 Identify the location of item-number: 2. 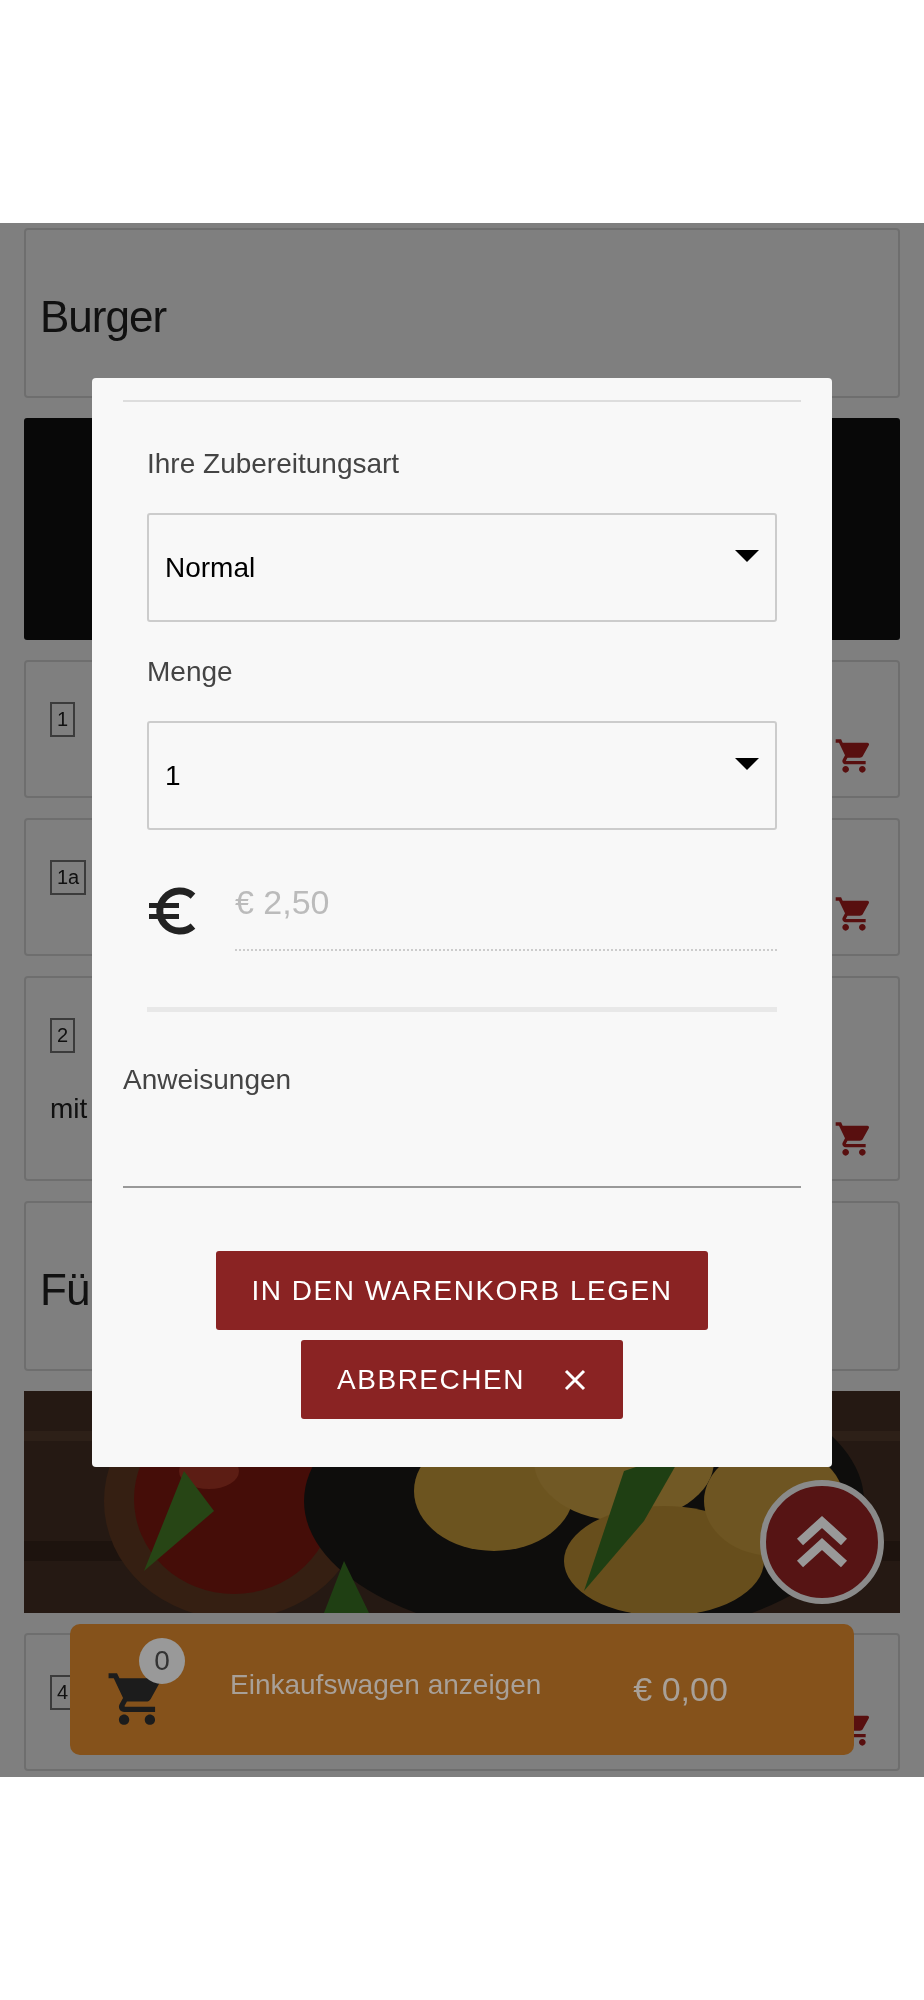
(63, 1035).